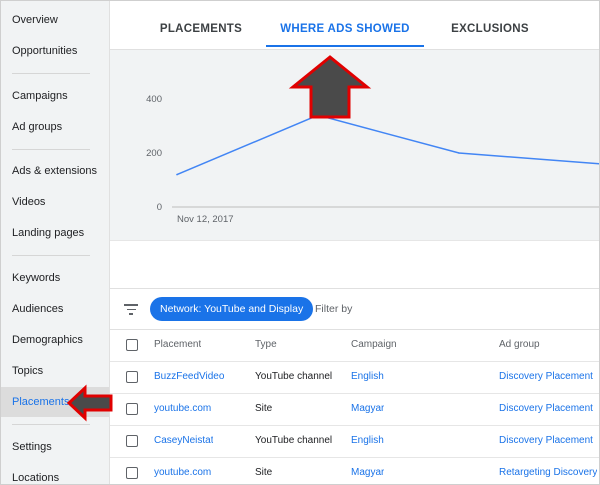 This screenshot has width=600, height=485. What do you see at coordinates (189, 377) in the screenshot?
I see `placement-link: BuzzFeedVideo` at bounding box center [189, 377].